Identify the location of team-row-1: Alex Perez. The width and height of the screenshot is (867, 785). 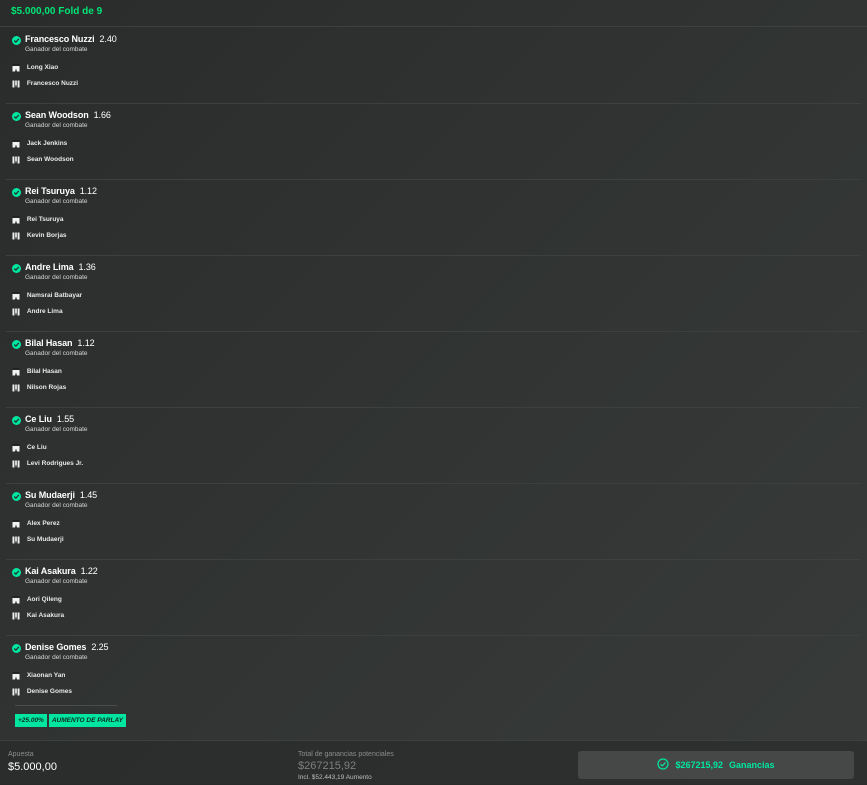
(36, 524).